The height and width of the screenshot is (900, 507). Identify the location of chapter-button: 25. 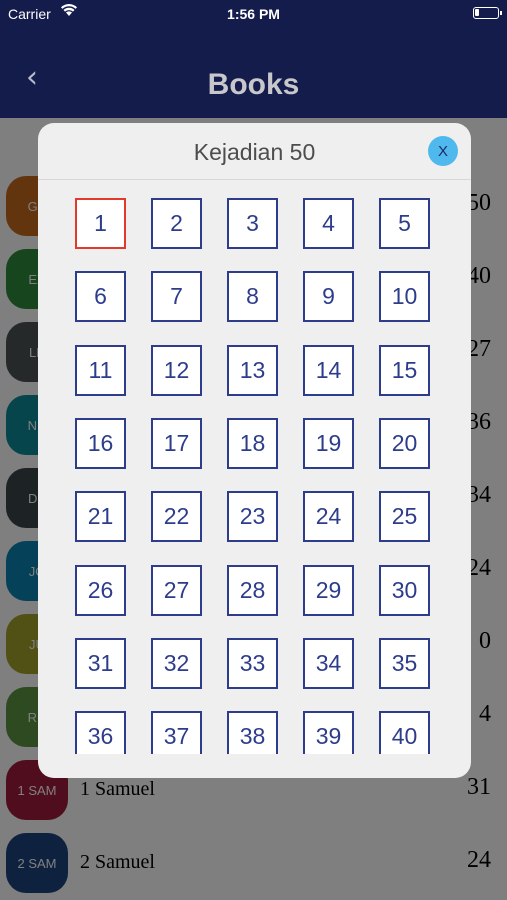
(404, 517).